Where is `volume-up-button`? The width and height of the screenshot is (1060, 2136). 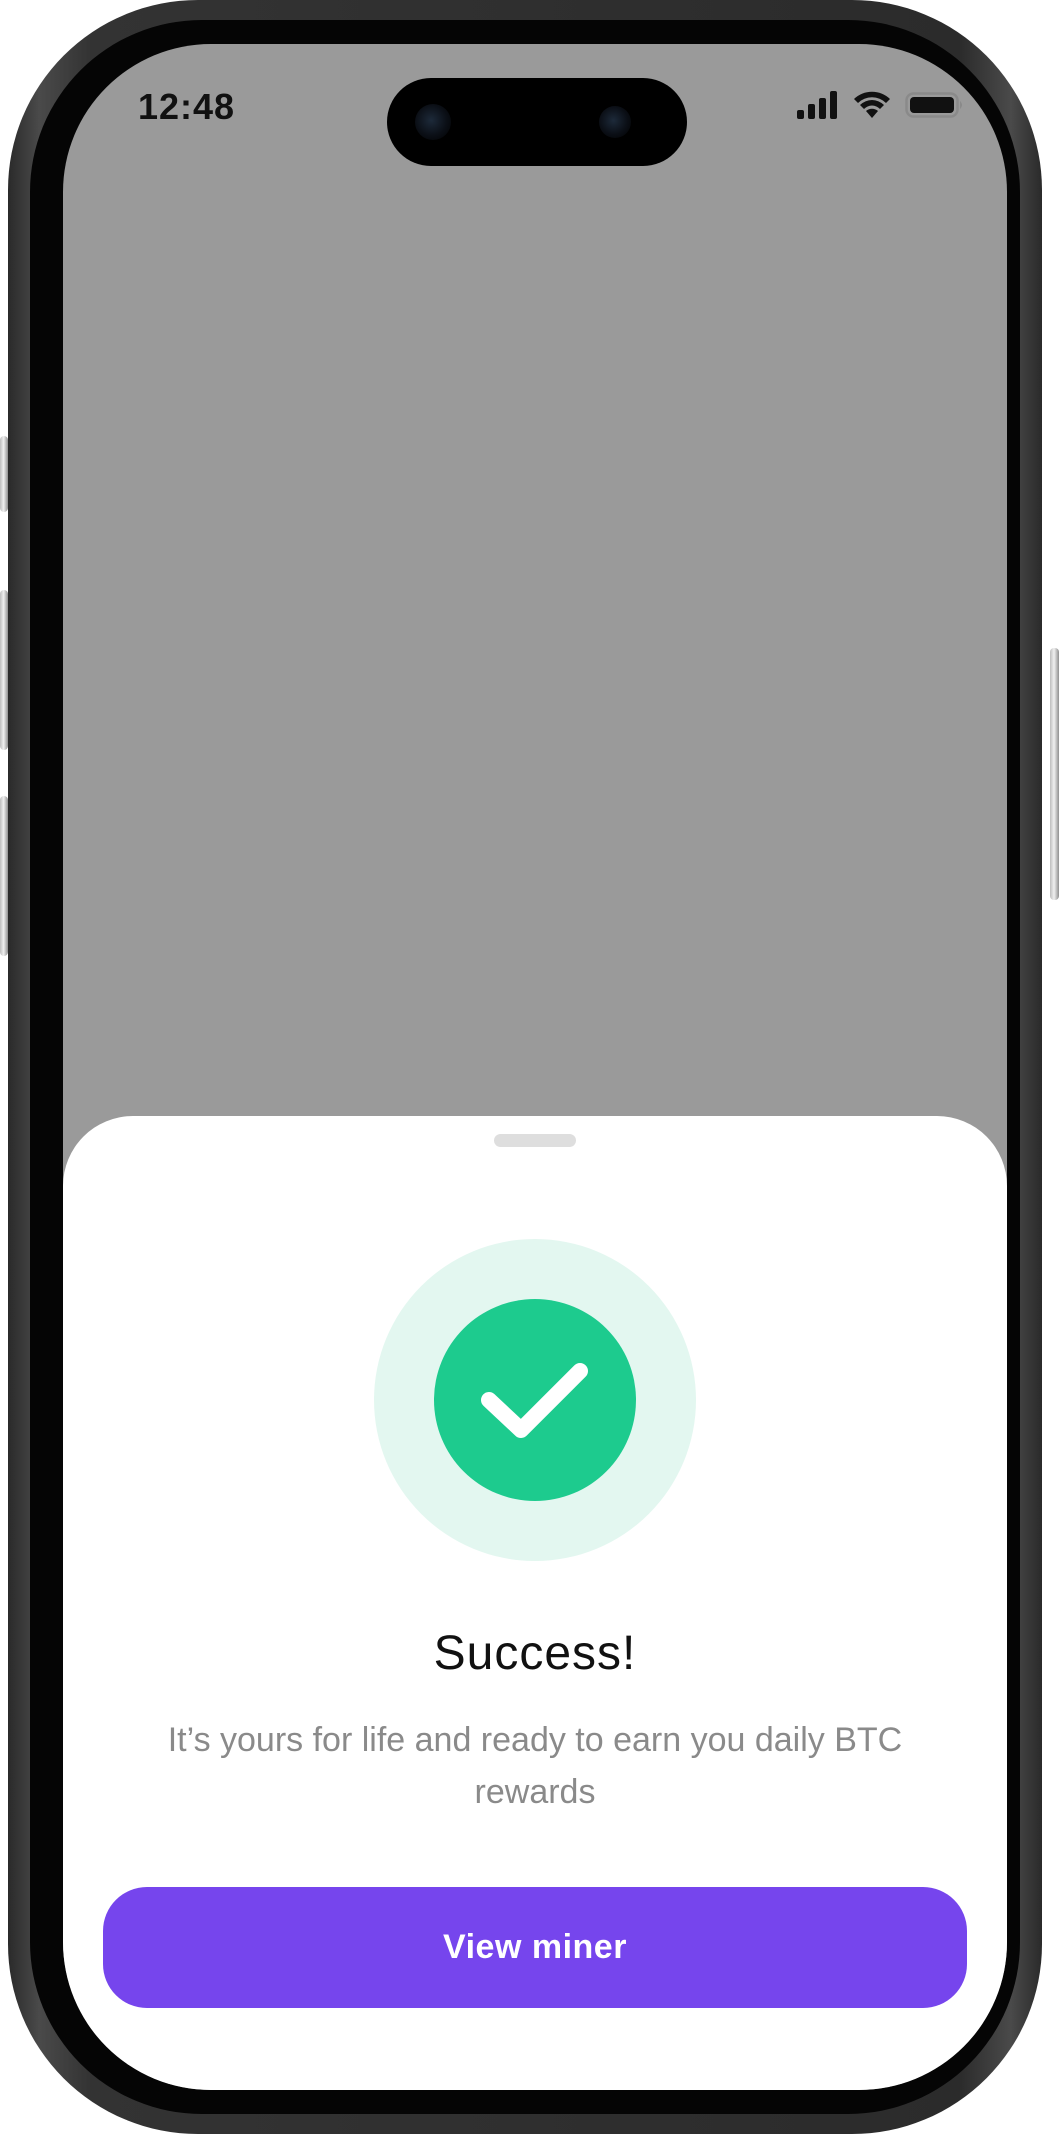
volume-up-button is located at coordinates (4, 670).